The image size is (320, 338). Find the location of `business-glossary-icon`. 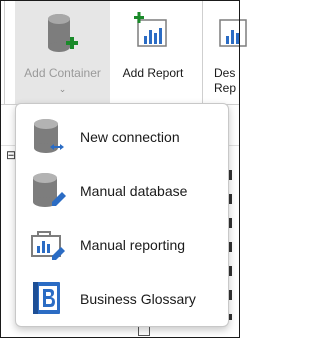

business-glossary-icon is located at coordinates (46, 298).